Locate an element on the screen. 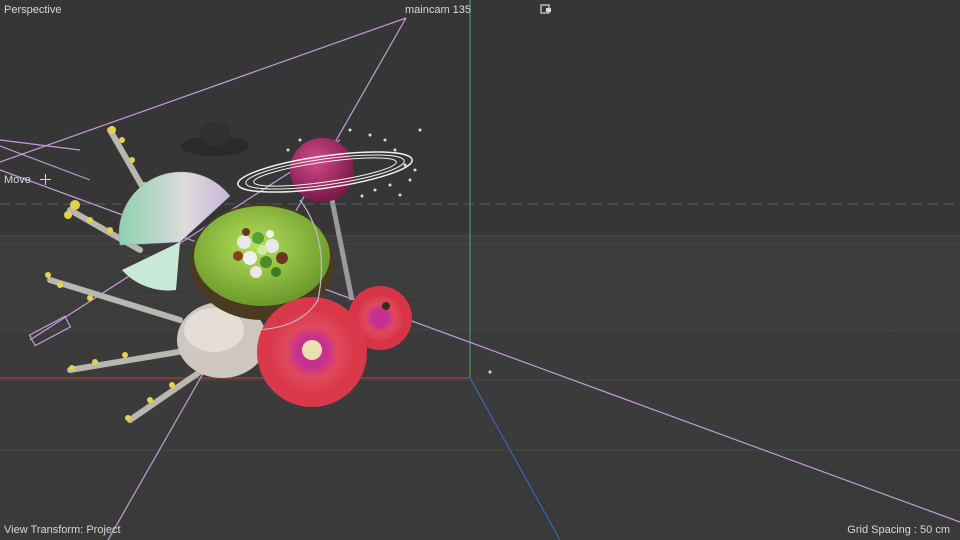  kiwi-bowl is located at coordinates (262, 256).